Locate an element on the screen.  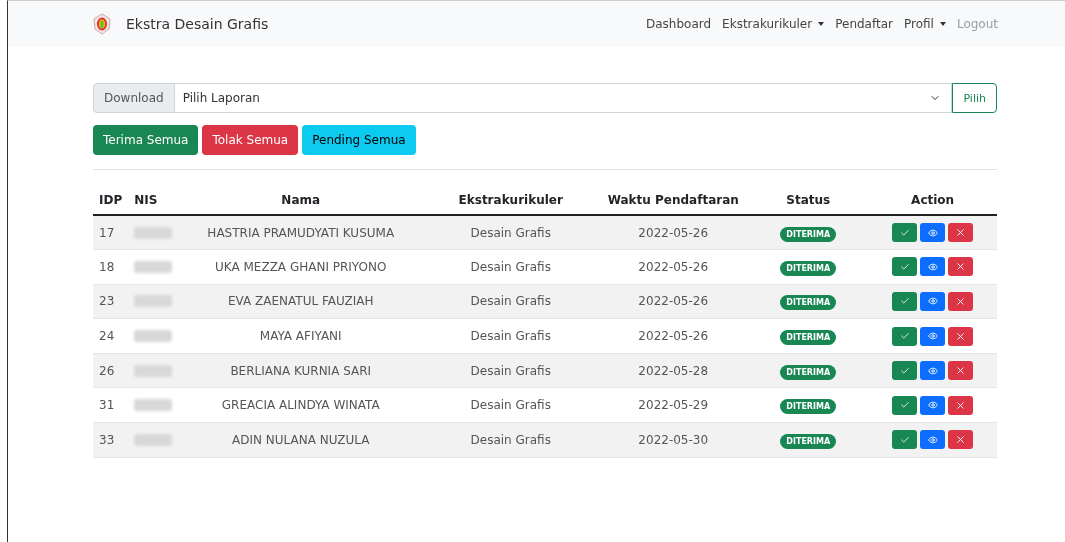
bulk-action-button: Pending Semua is located at coordinates (359, 140).